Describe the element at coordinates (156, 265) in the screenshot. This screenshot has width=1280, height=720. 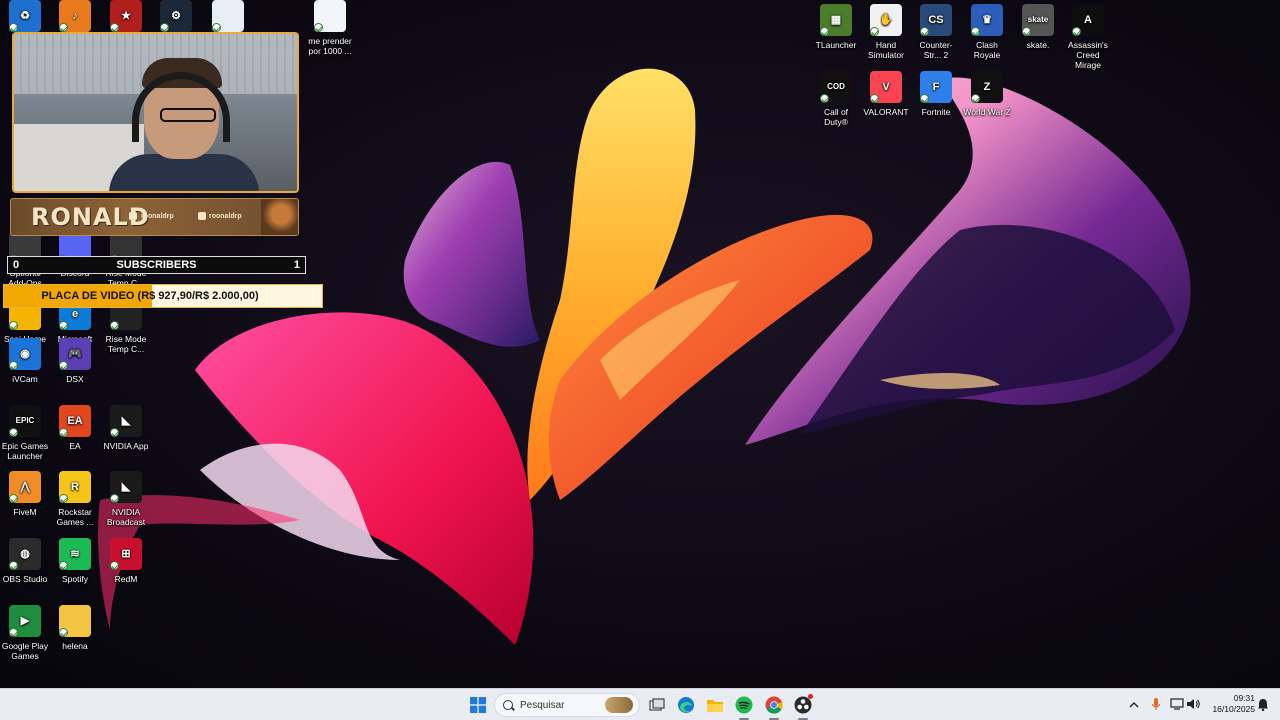
I see `subscriber-label: SUBSCRIBERS` at that location.